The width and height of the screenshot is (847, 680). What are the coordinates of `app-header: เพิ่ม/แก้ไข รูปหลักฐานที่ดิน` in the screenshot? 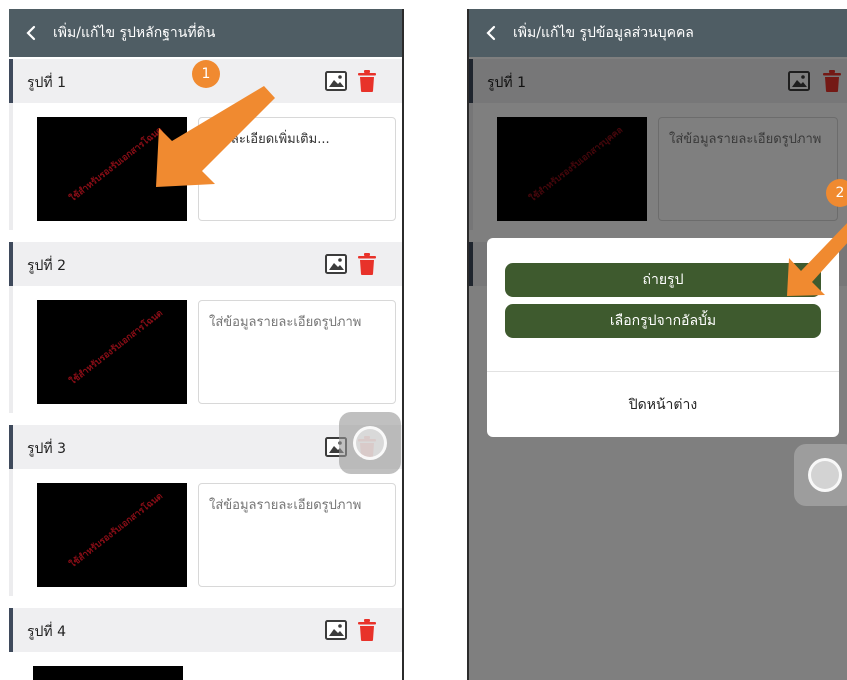 It's located at (205, 33).